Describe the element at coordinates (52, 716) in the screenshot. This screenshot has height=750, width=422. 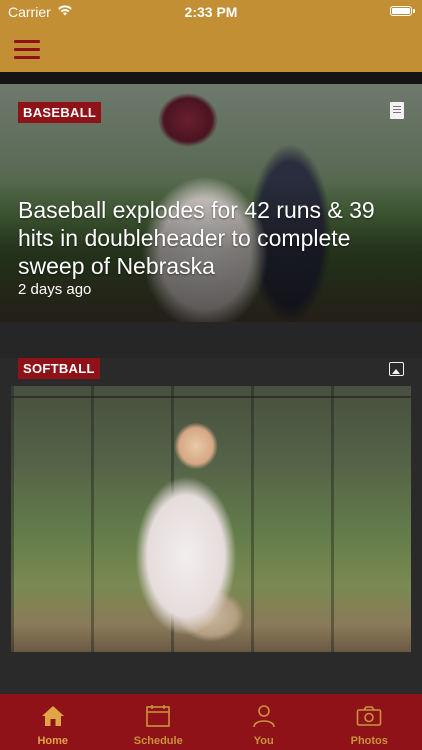
I see `home-icon` at that location.